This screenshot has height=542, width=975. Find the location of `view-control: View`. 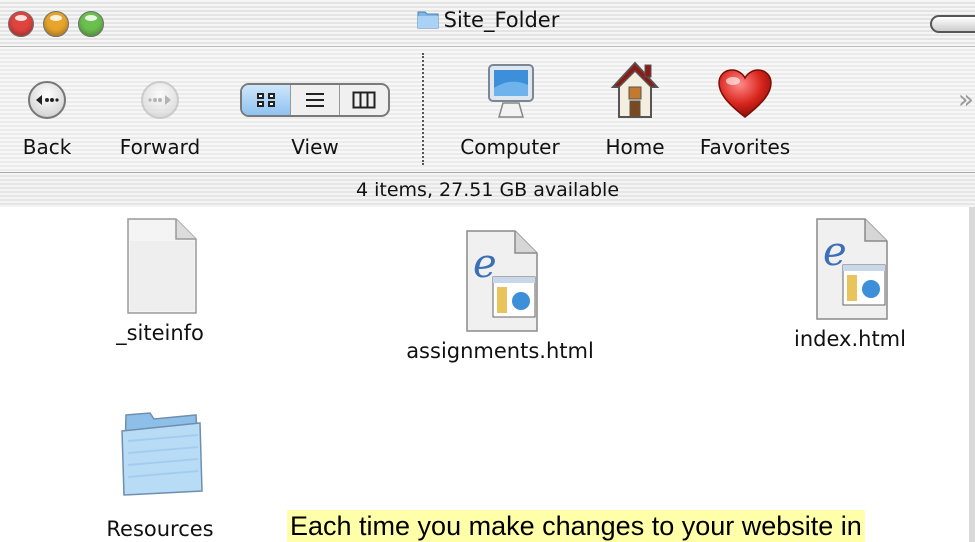

view-control: View is located at coordinates (315, 110).